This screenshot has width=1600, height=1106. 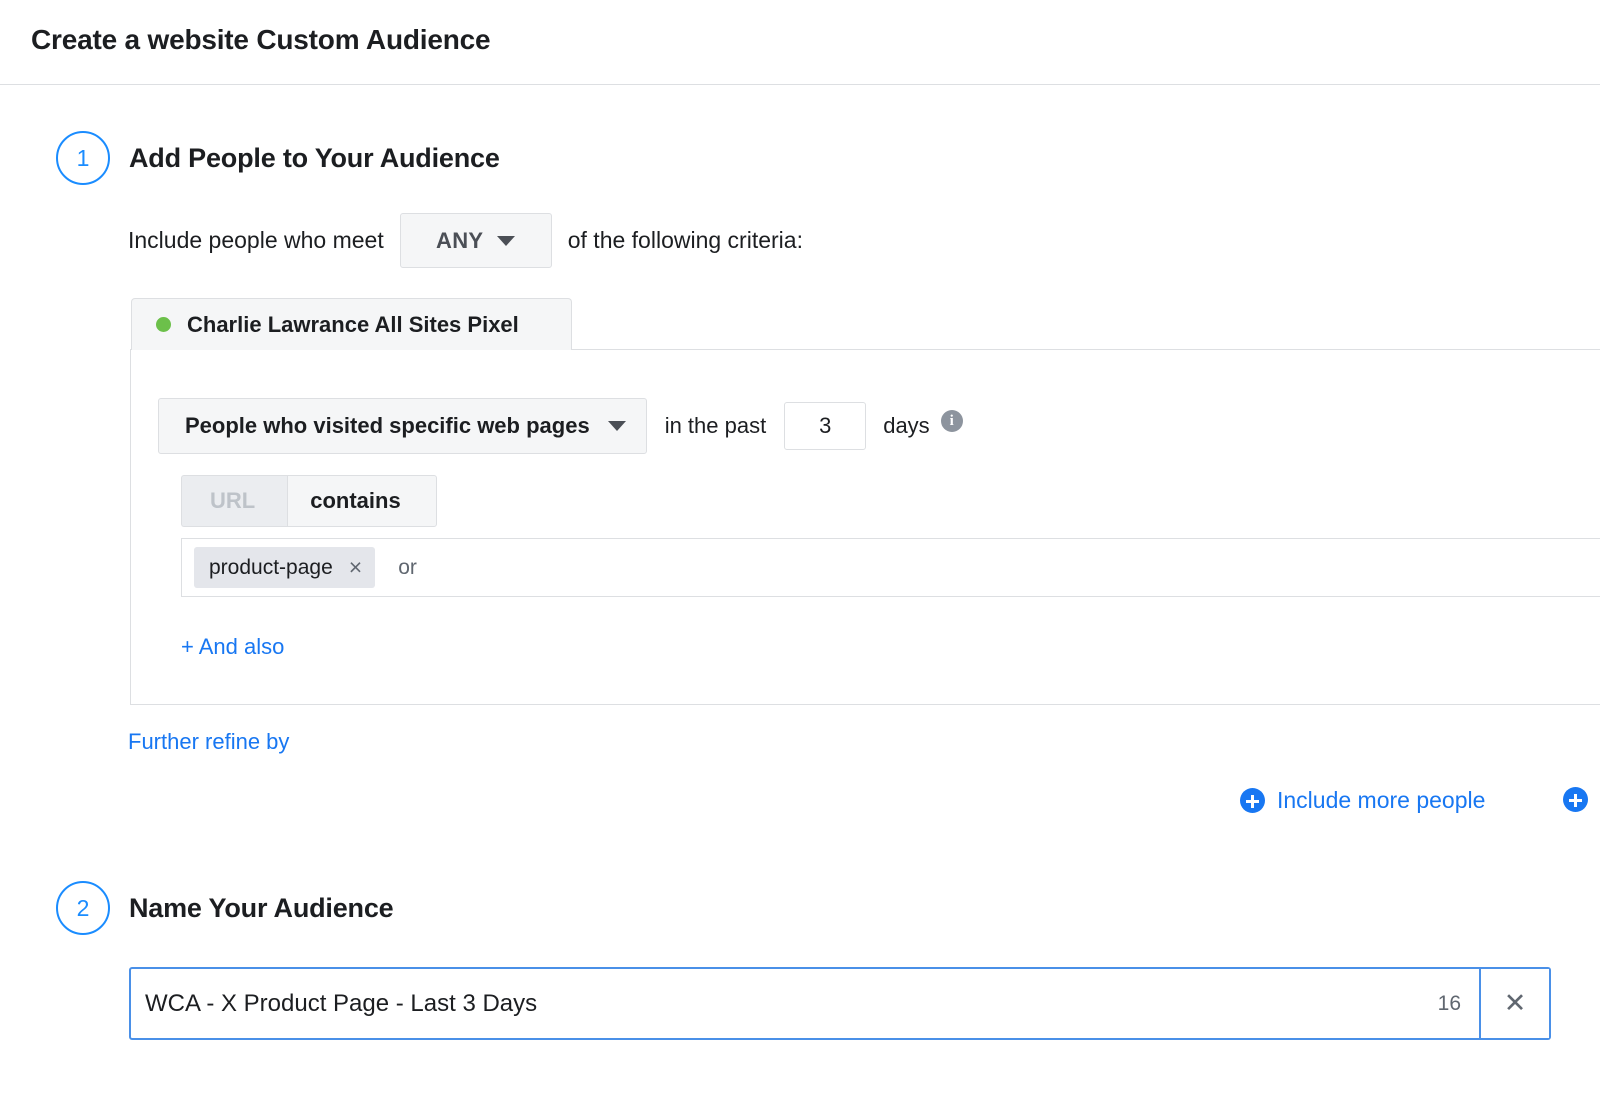 I want to click on include-more-people-label: Include more people, so click(x=1381, y=800).